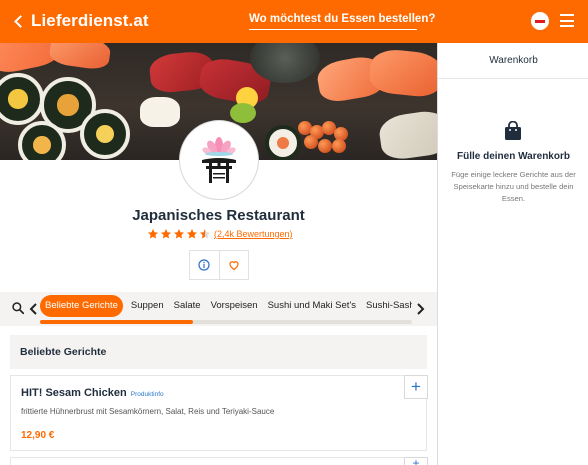  I want to click on address-prompt-link: Wo möchtest du Essen bestellen?, so click(342, 21).